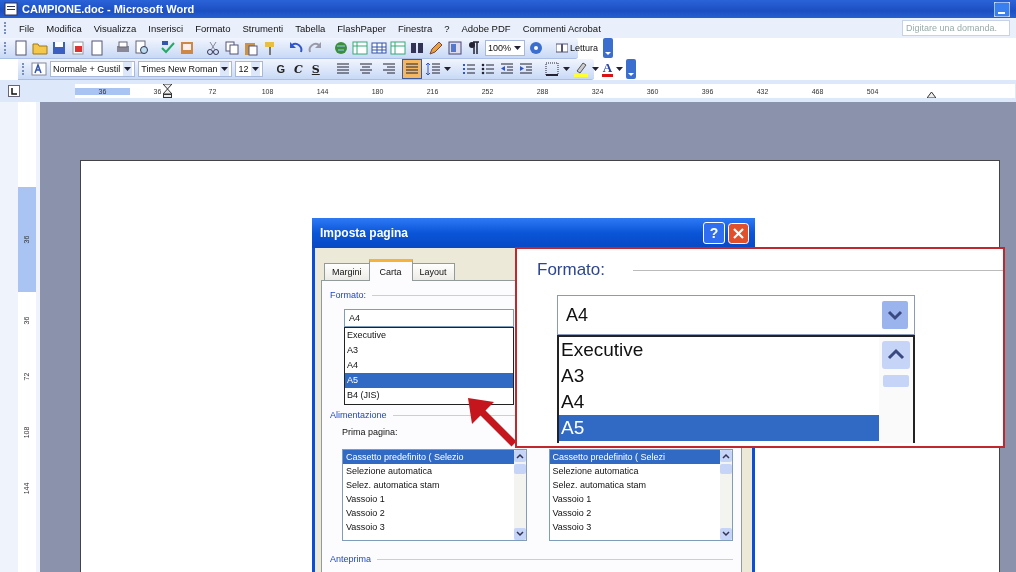 Image resolution: width=1016 pixels, height=572 pixels. I want to click on read-button: Lettura, so click(577, 48).